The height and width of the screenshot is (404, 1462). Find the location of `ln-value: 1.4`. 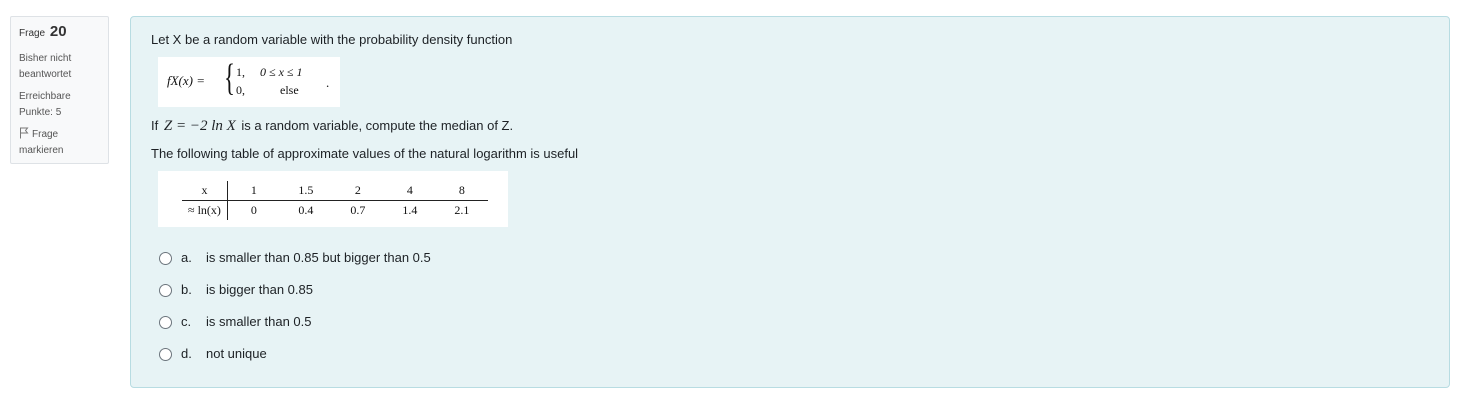

ln-value: 1.4 is located at coordinates (410, 210).